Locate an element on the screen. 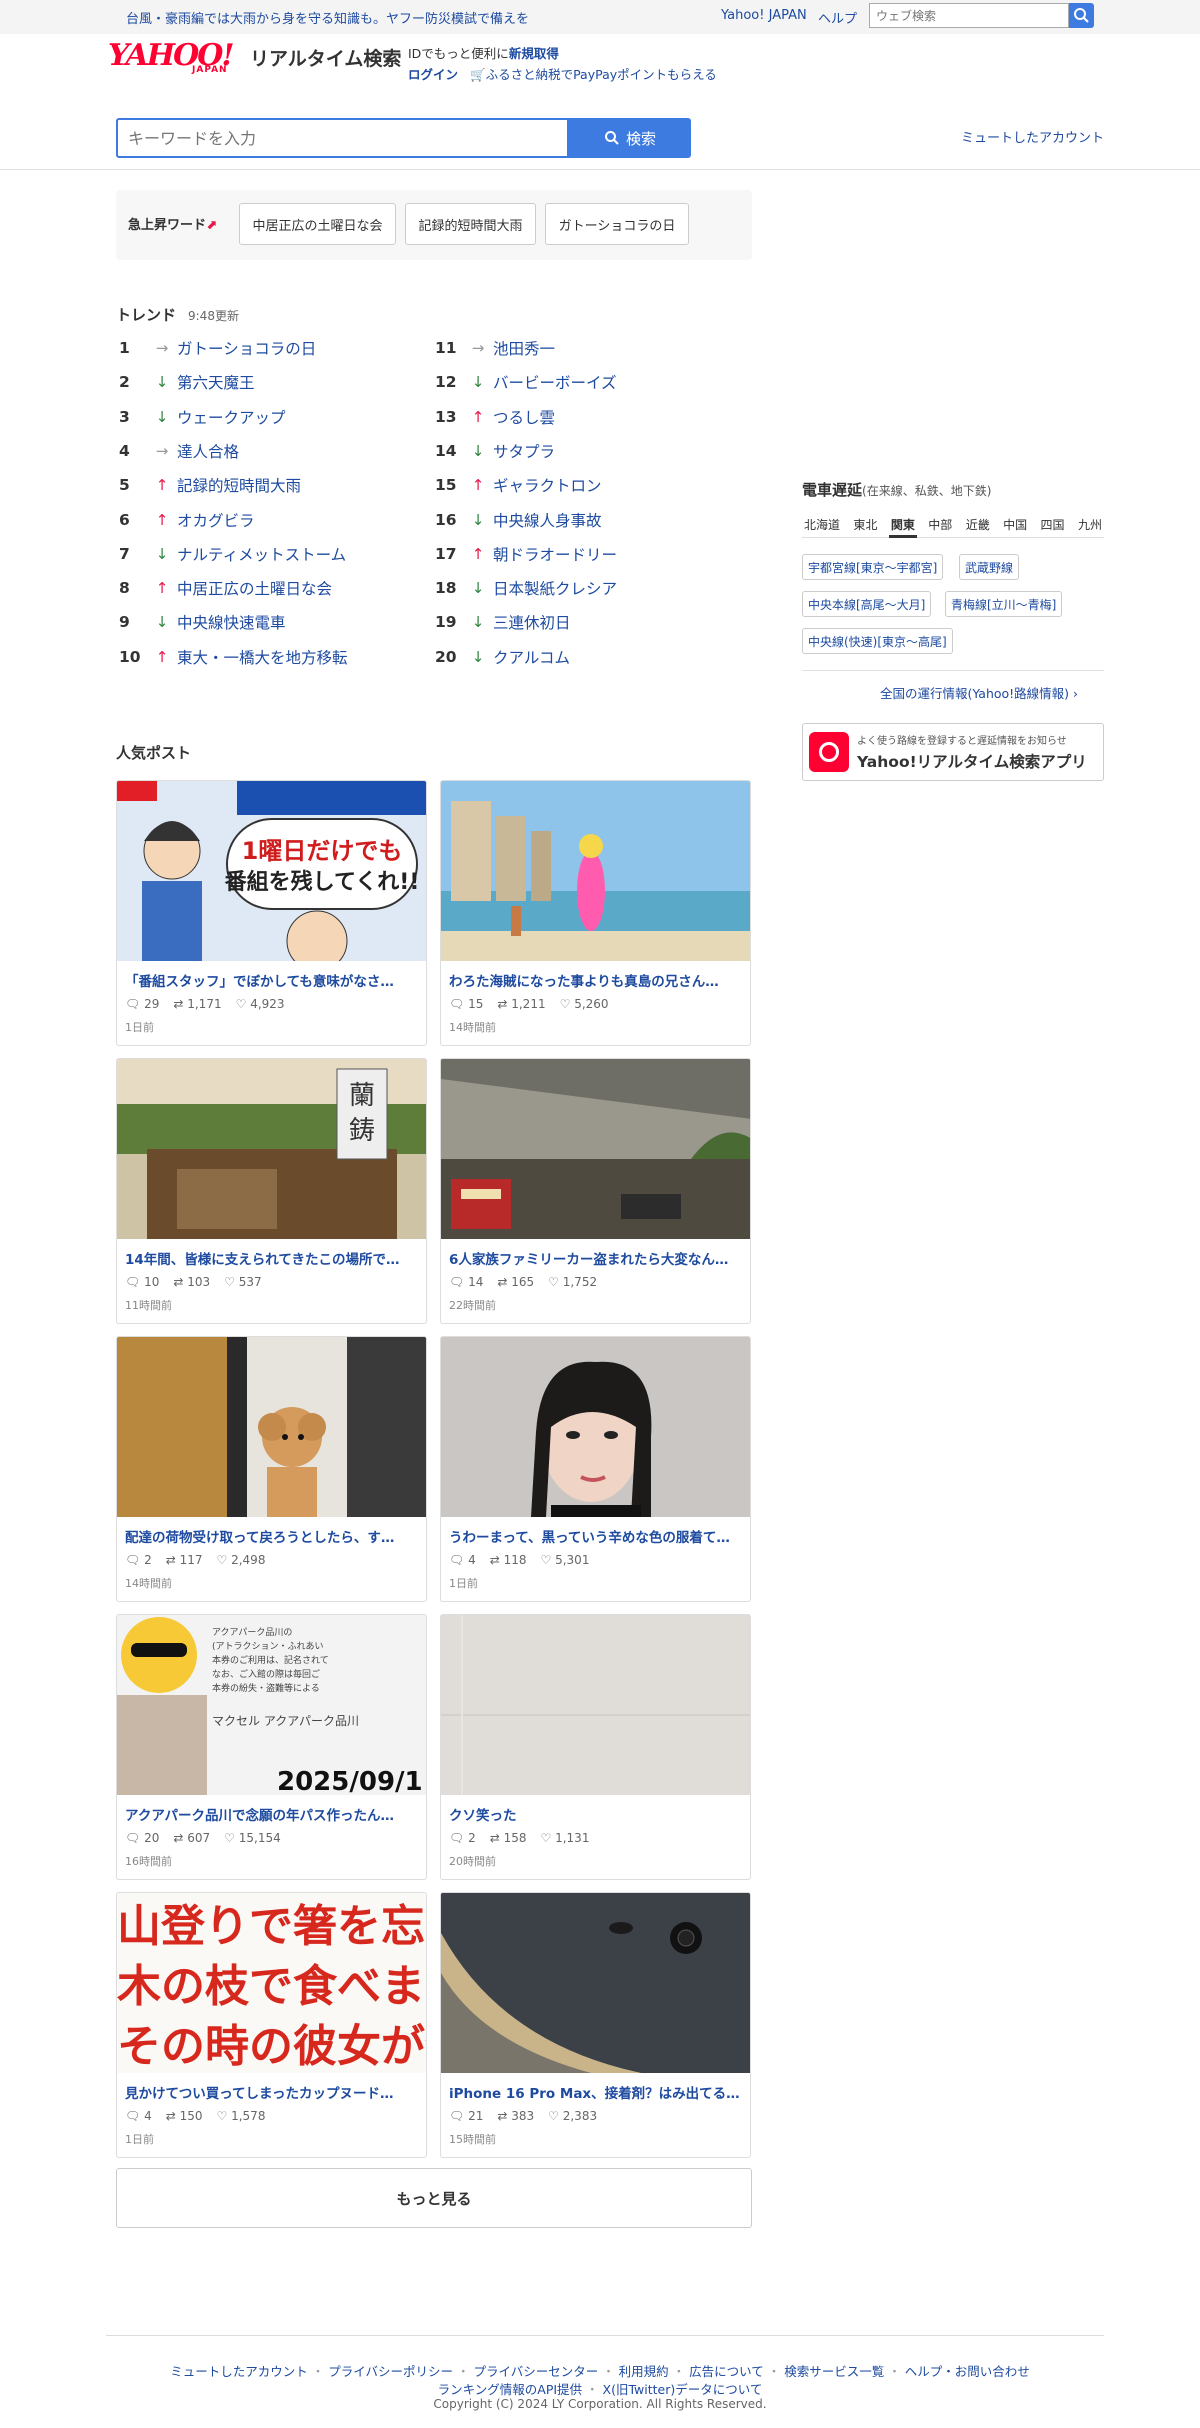  repost-stat: ⇄ 383 is located at coordinates (515, 2116).